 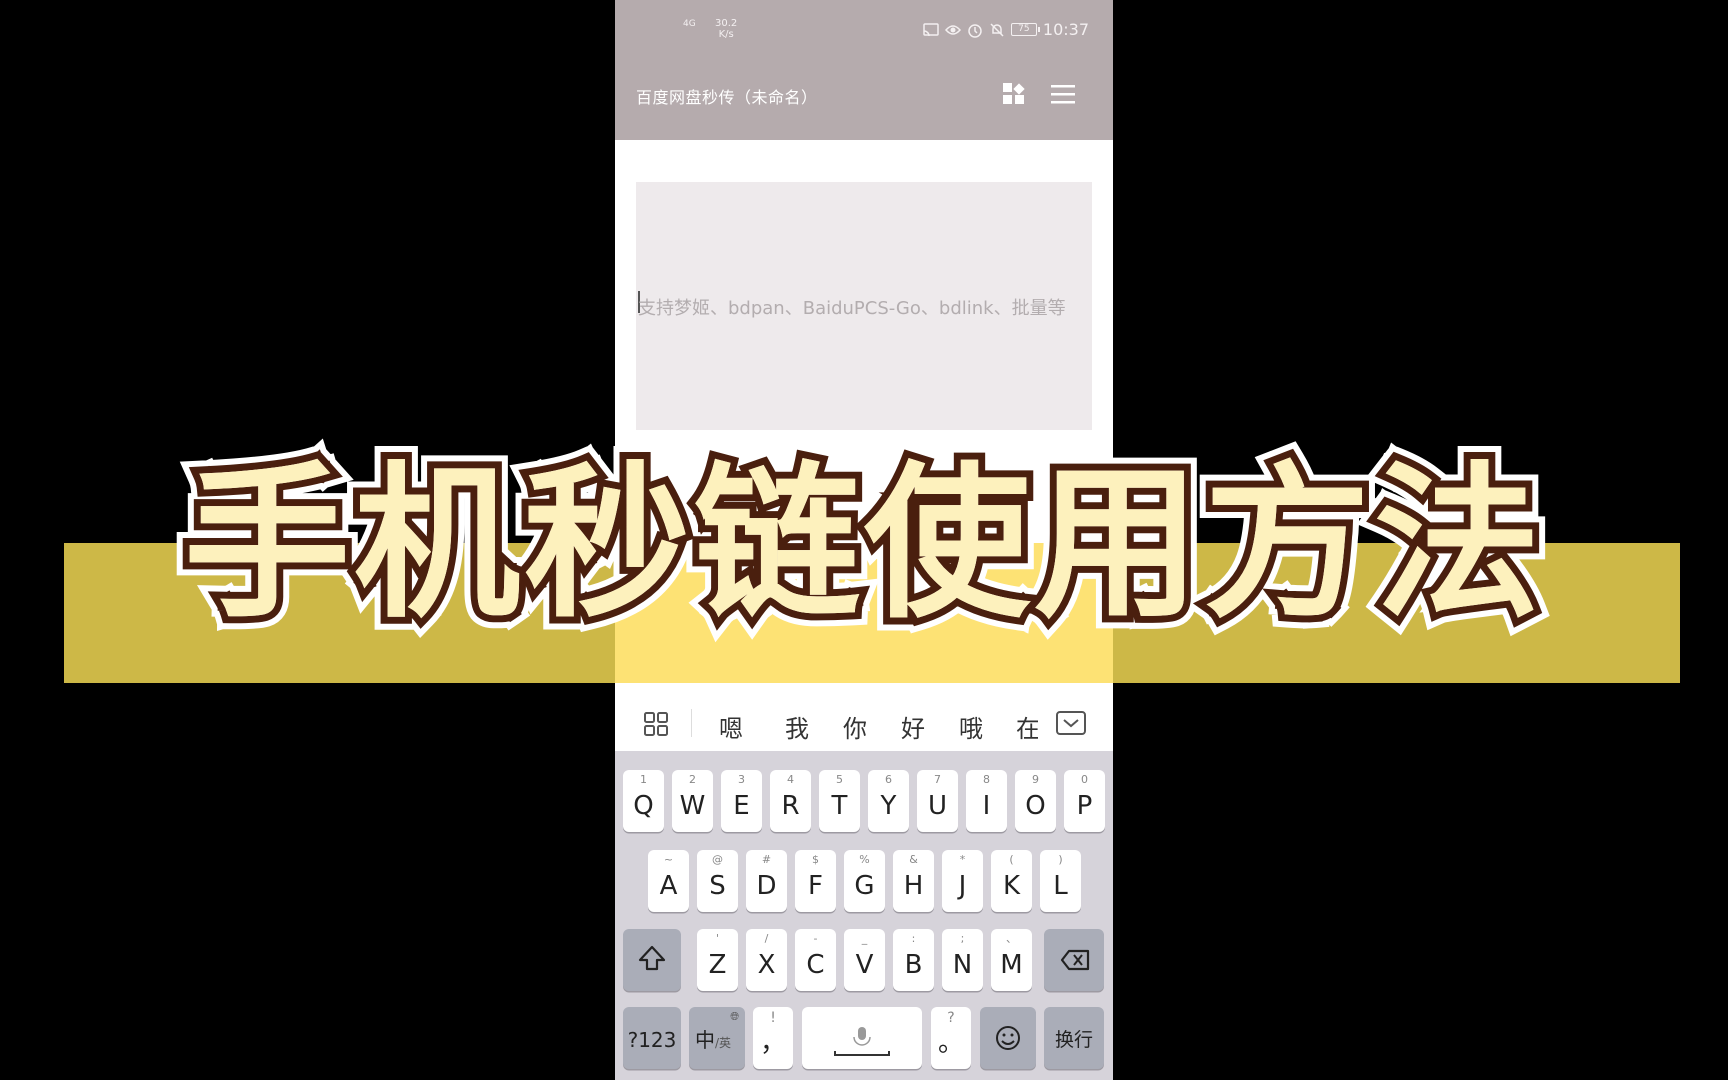 I want to click on key-p: 0P, so click(x=1084, y=801).